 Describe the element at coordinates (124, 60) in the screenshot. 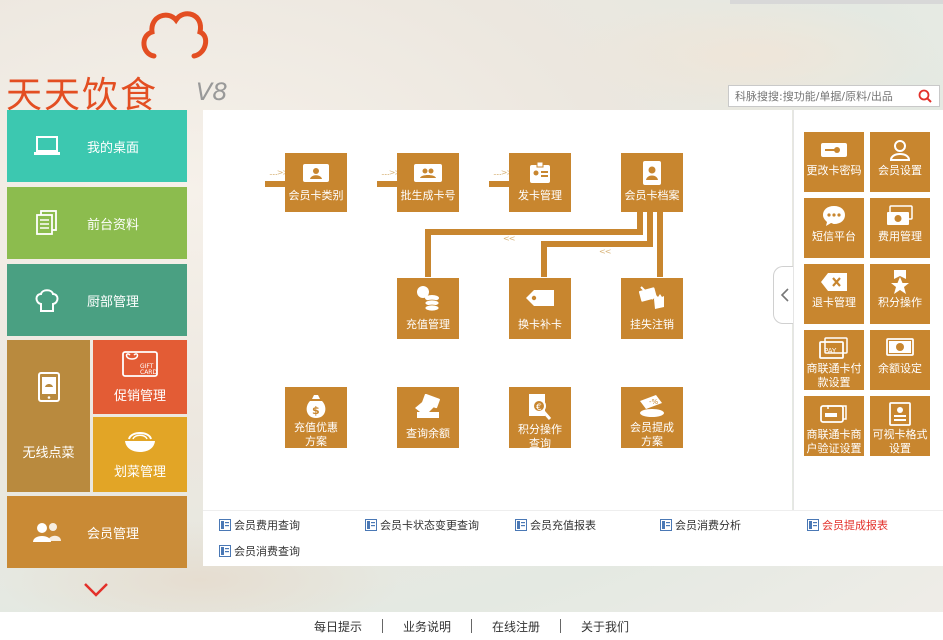

I see `app-logo: 天天饮食 V8` at that location.